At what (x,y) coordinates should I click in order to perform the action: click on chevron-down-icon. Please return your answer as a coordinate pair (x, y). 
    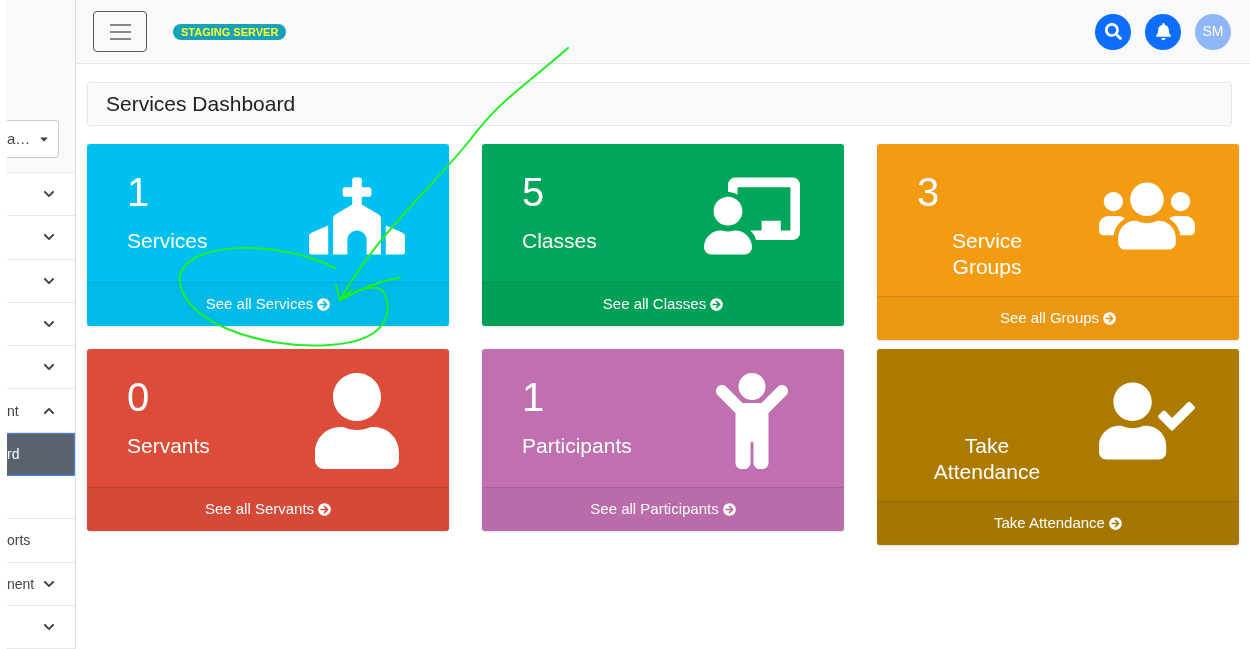
    Looking at the image, I should click on (49, 324).